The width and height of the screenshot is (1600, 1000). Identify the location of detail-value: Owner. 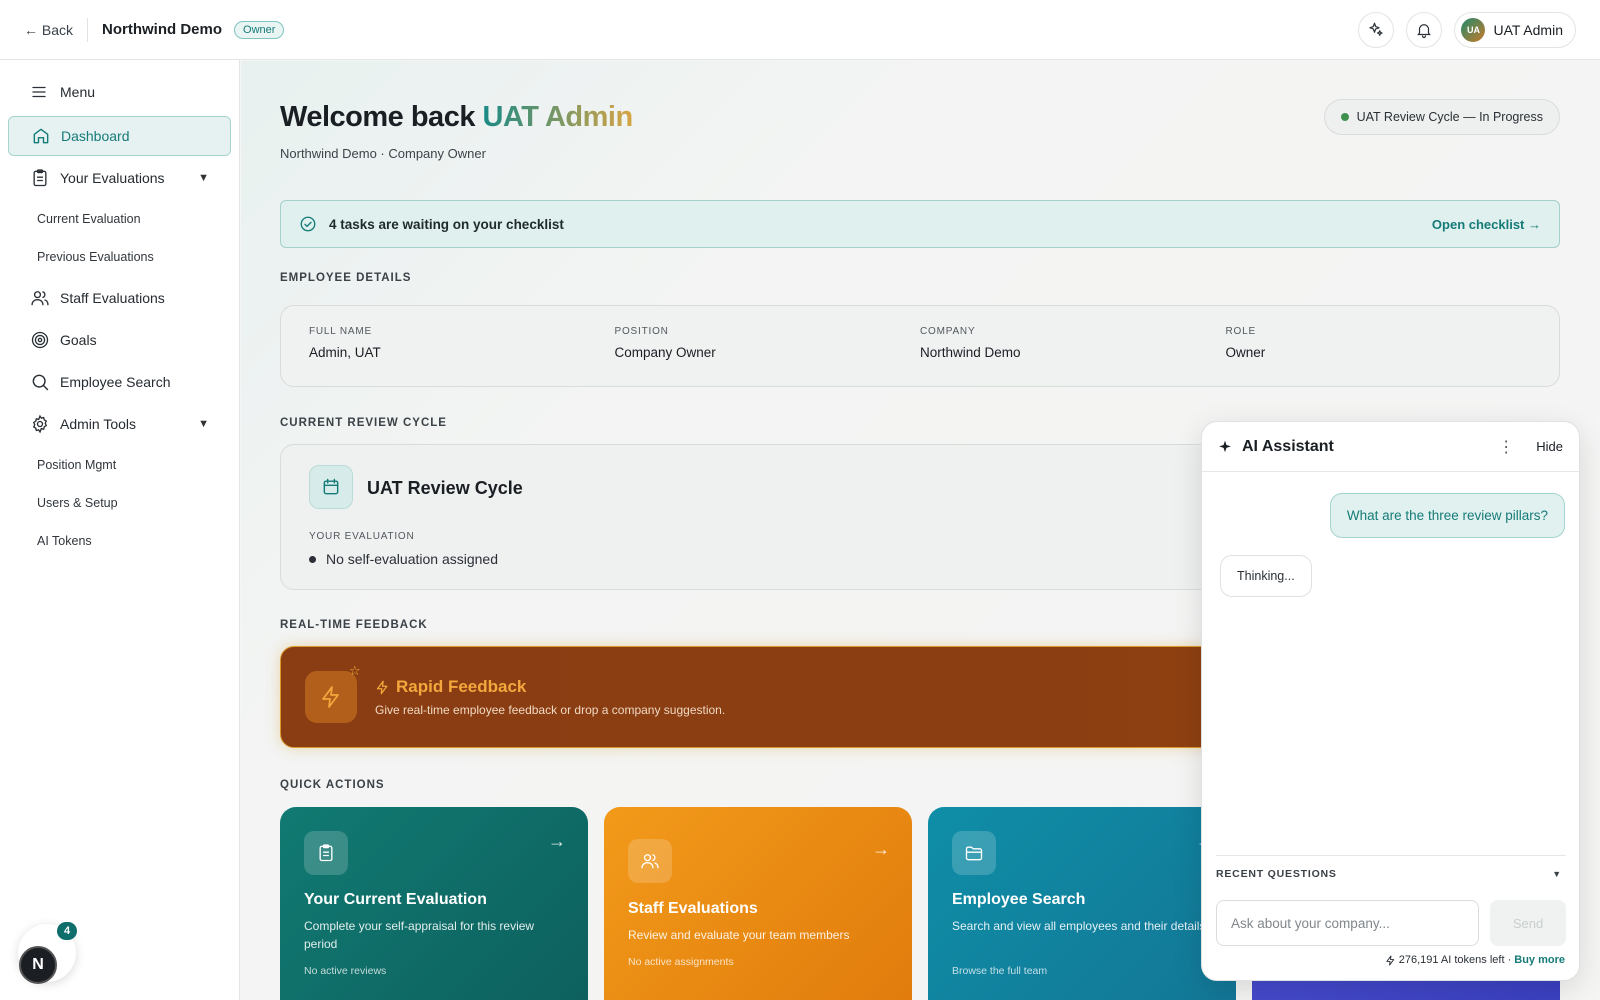
(1245, 352).